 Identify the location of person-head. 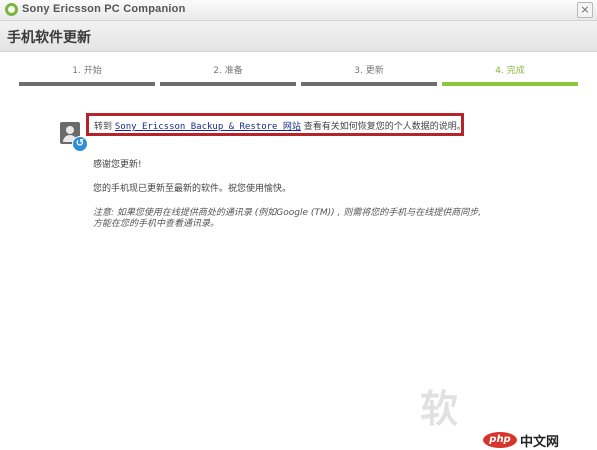
(70, 130).